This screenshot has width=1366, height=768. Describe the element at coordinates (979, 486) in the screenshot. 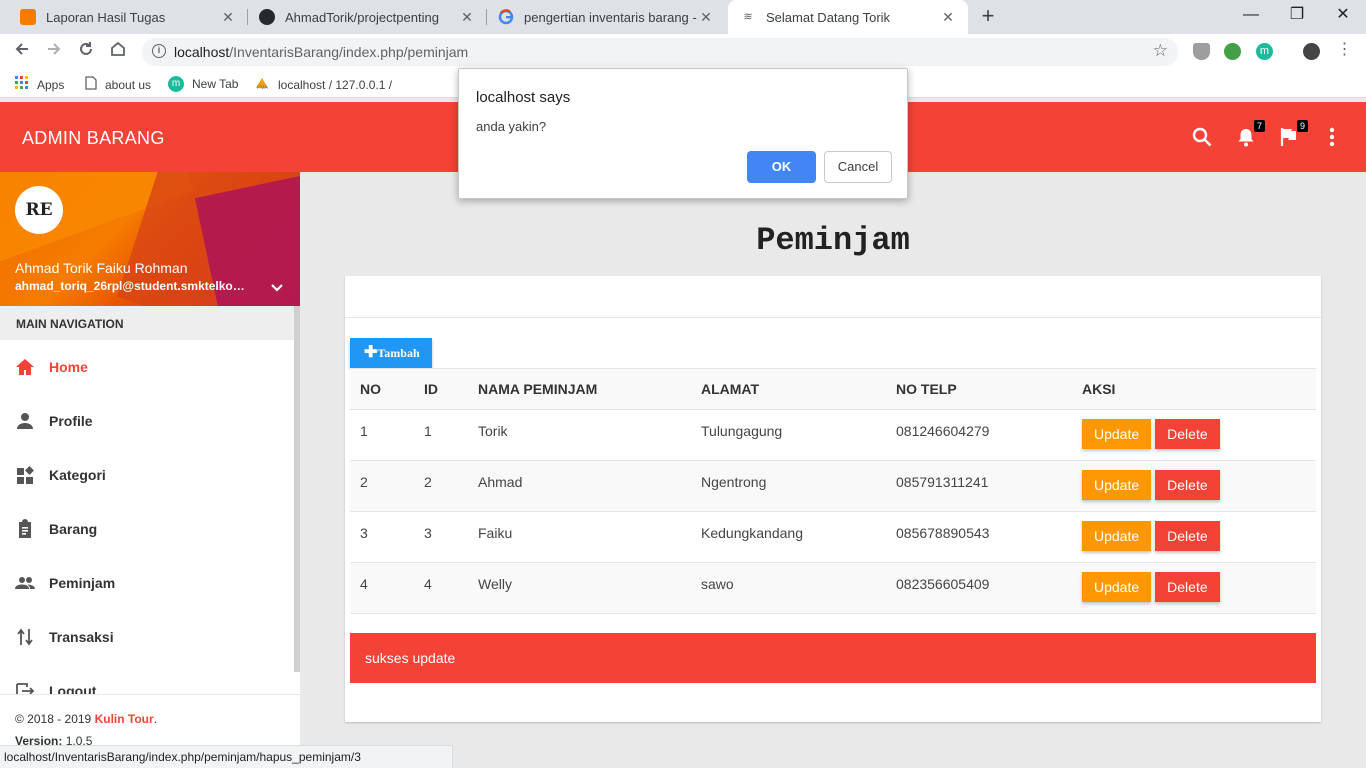

I see `cell-telp: 085791311241` at that location.